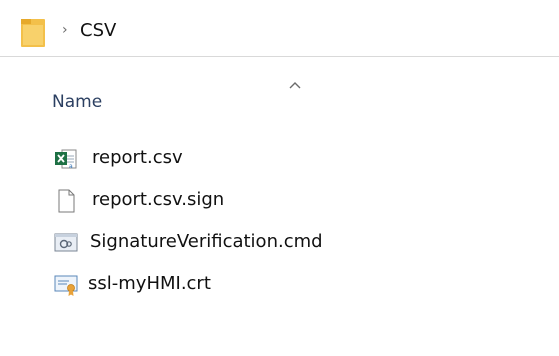 This screenshot has height=356, width=559. What do you see at coordinates (206, 241) in the screenshot?
I see `file-name: SignatureVerification.cmd` at bounding box center [206, 241].